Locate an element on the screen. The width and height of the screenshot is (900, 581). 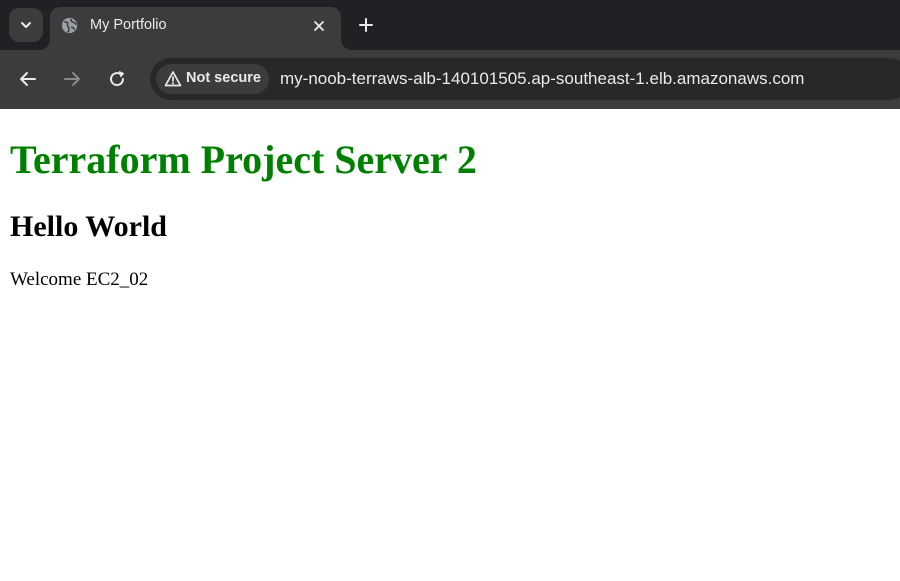
reload-icon is located at coordinates (117, 79).